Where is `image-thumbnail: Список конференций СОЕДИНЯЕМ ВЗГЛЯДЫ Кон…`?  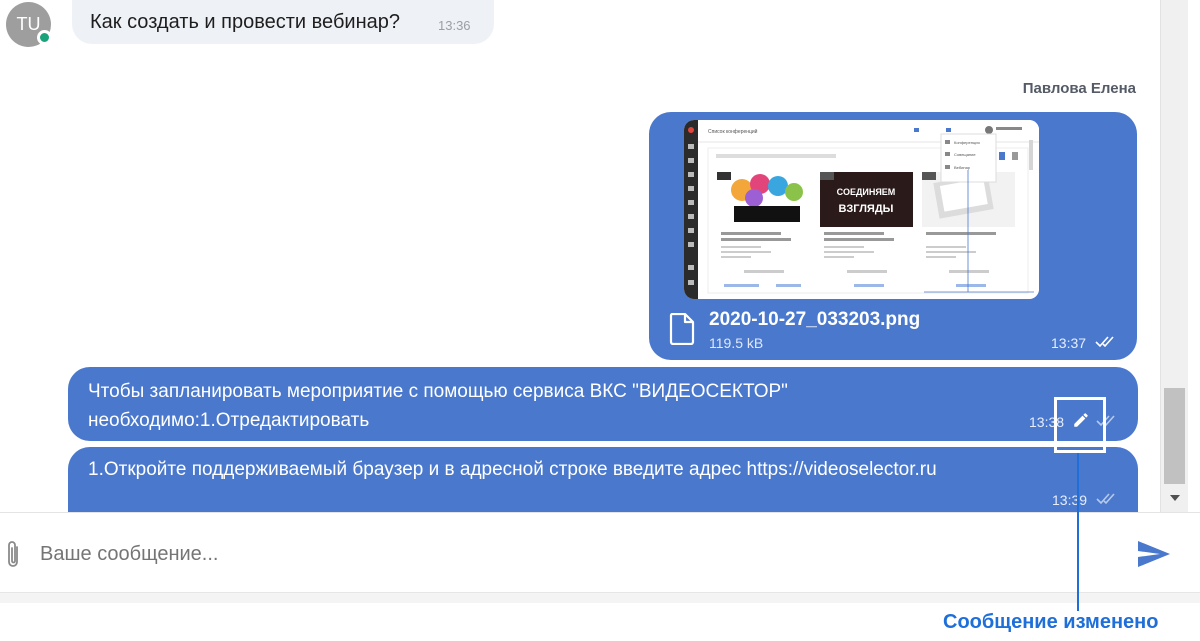
image-thumbnail: Список конференций СОЕДИНЯЕМ ВЗГЛЯДЫ Кон… is located at coordinates (861, 209).